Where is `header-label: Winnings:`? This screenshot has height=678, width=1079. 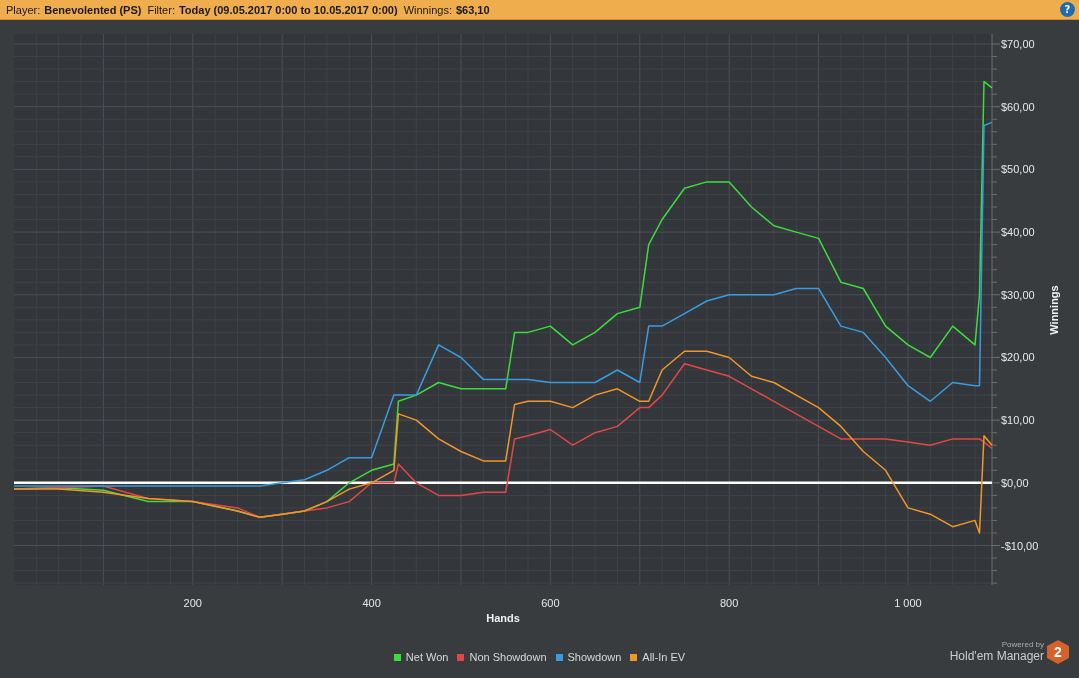 header-label: Winnings: is located at coordinates (427, 9).